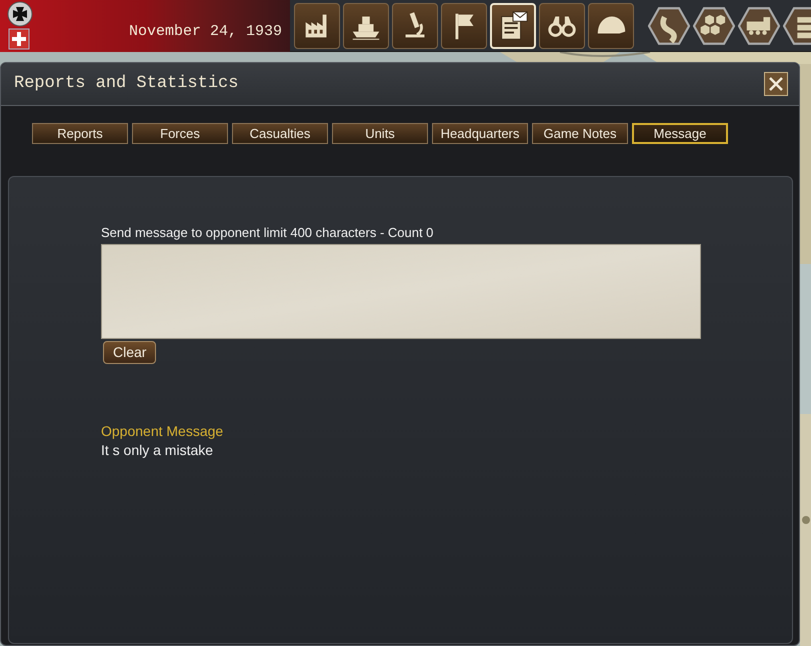 The width and height of the screenshot is (811, 646). What do you see at coordinates (464, 25) in the screenshot?
I see `flag-button` at bounding box center [464, 25].